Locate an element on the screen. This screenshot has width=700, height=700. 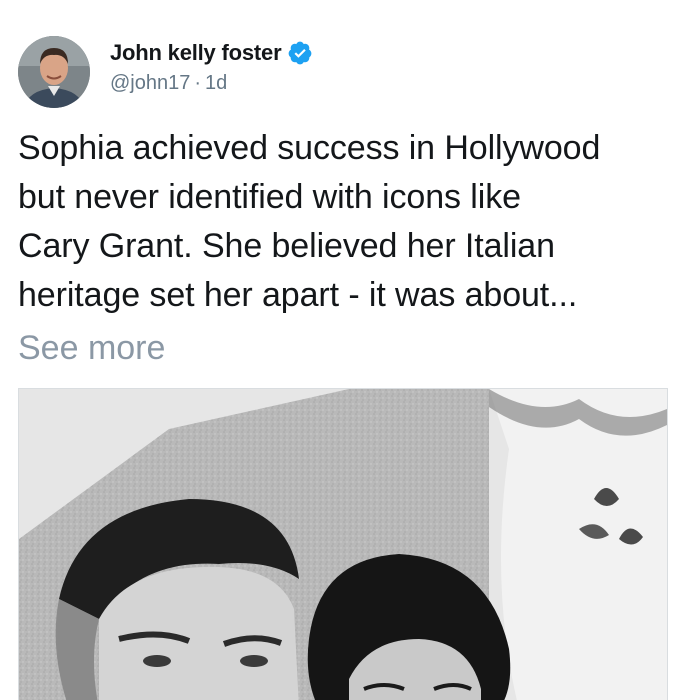
tweet-text-line: Cary Grant. She believed her Italian is located at coordinates (286, 246).